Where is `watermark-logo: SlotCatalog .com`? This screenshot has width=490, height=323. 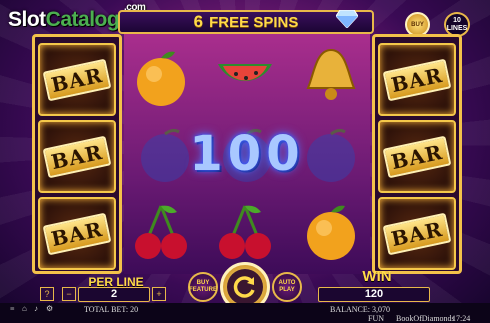
watermark-logo: SlotCatalog .com is located at coordinates (77, 17).